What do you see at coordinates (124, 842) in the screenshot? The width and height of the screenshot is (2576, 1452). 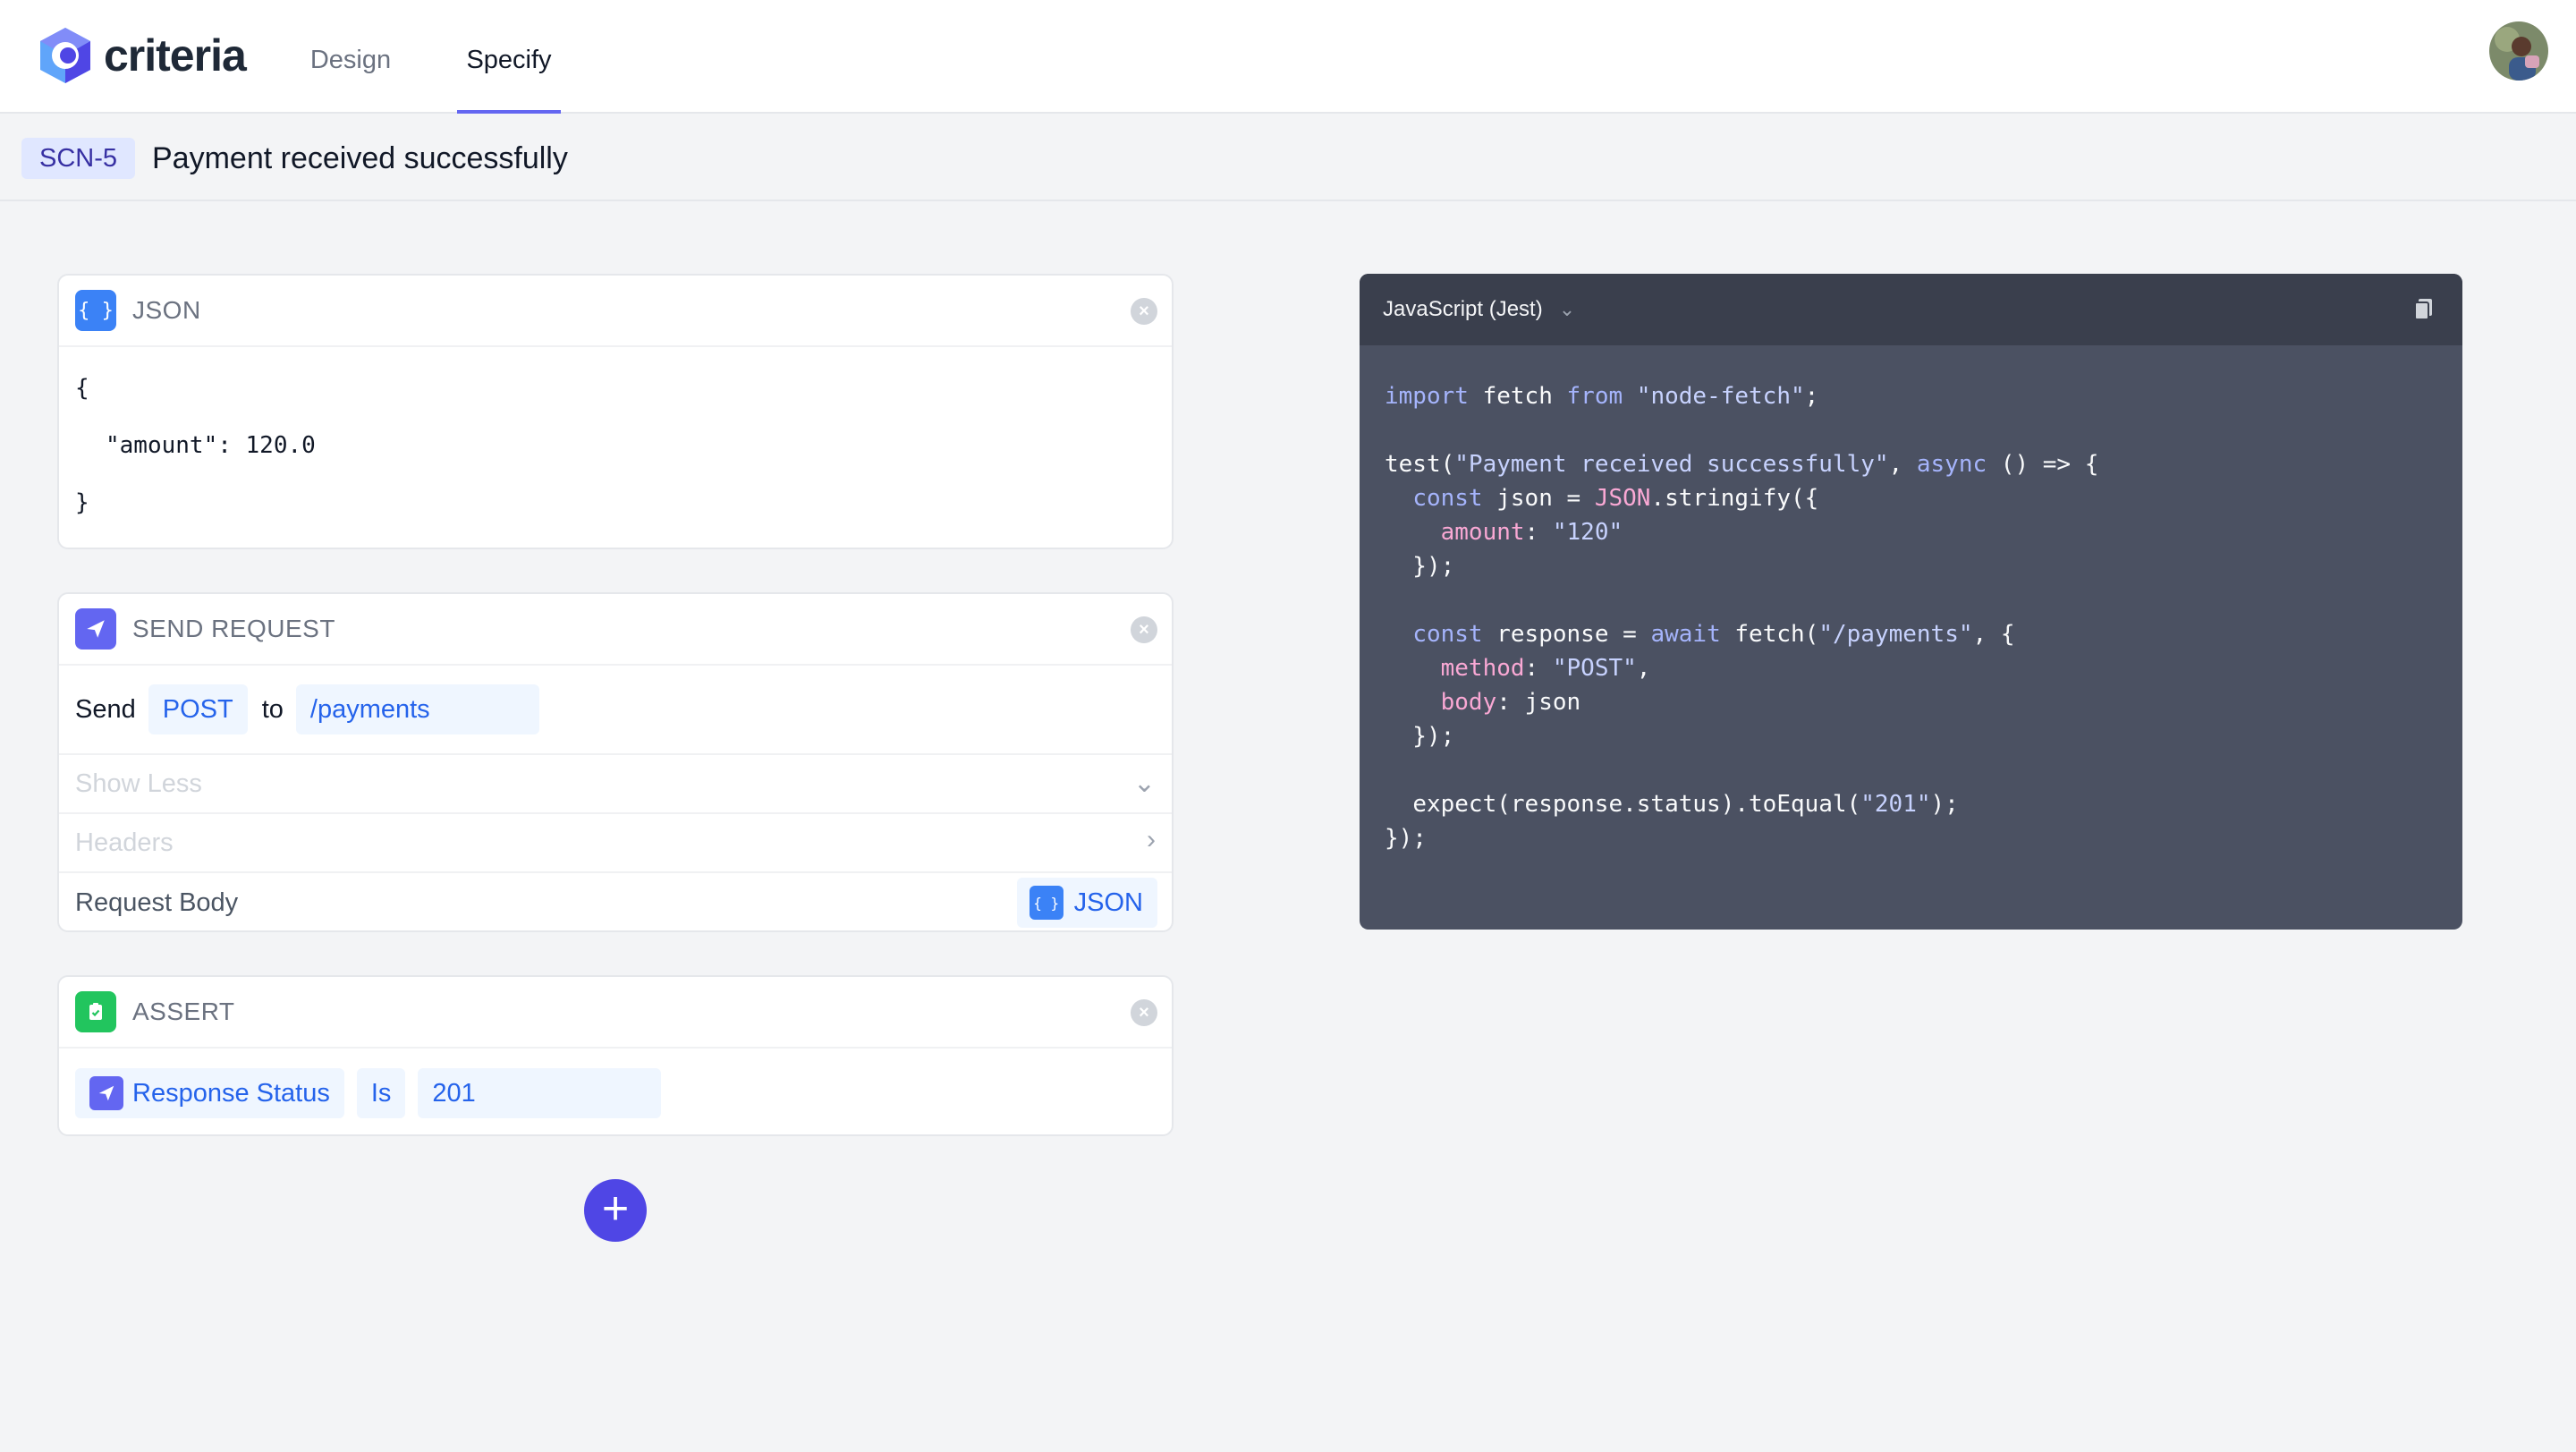 I see `headers-label: Headers` at bounding box center [124, 842].